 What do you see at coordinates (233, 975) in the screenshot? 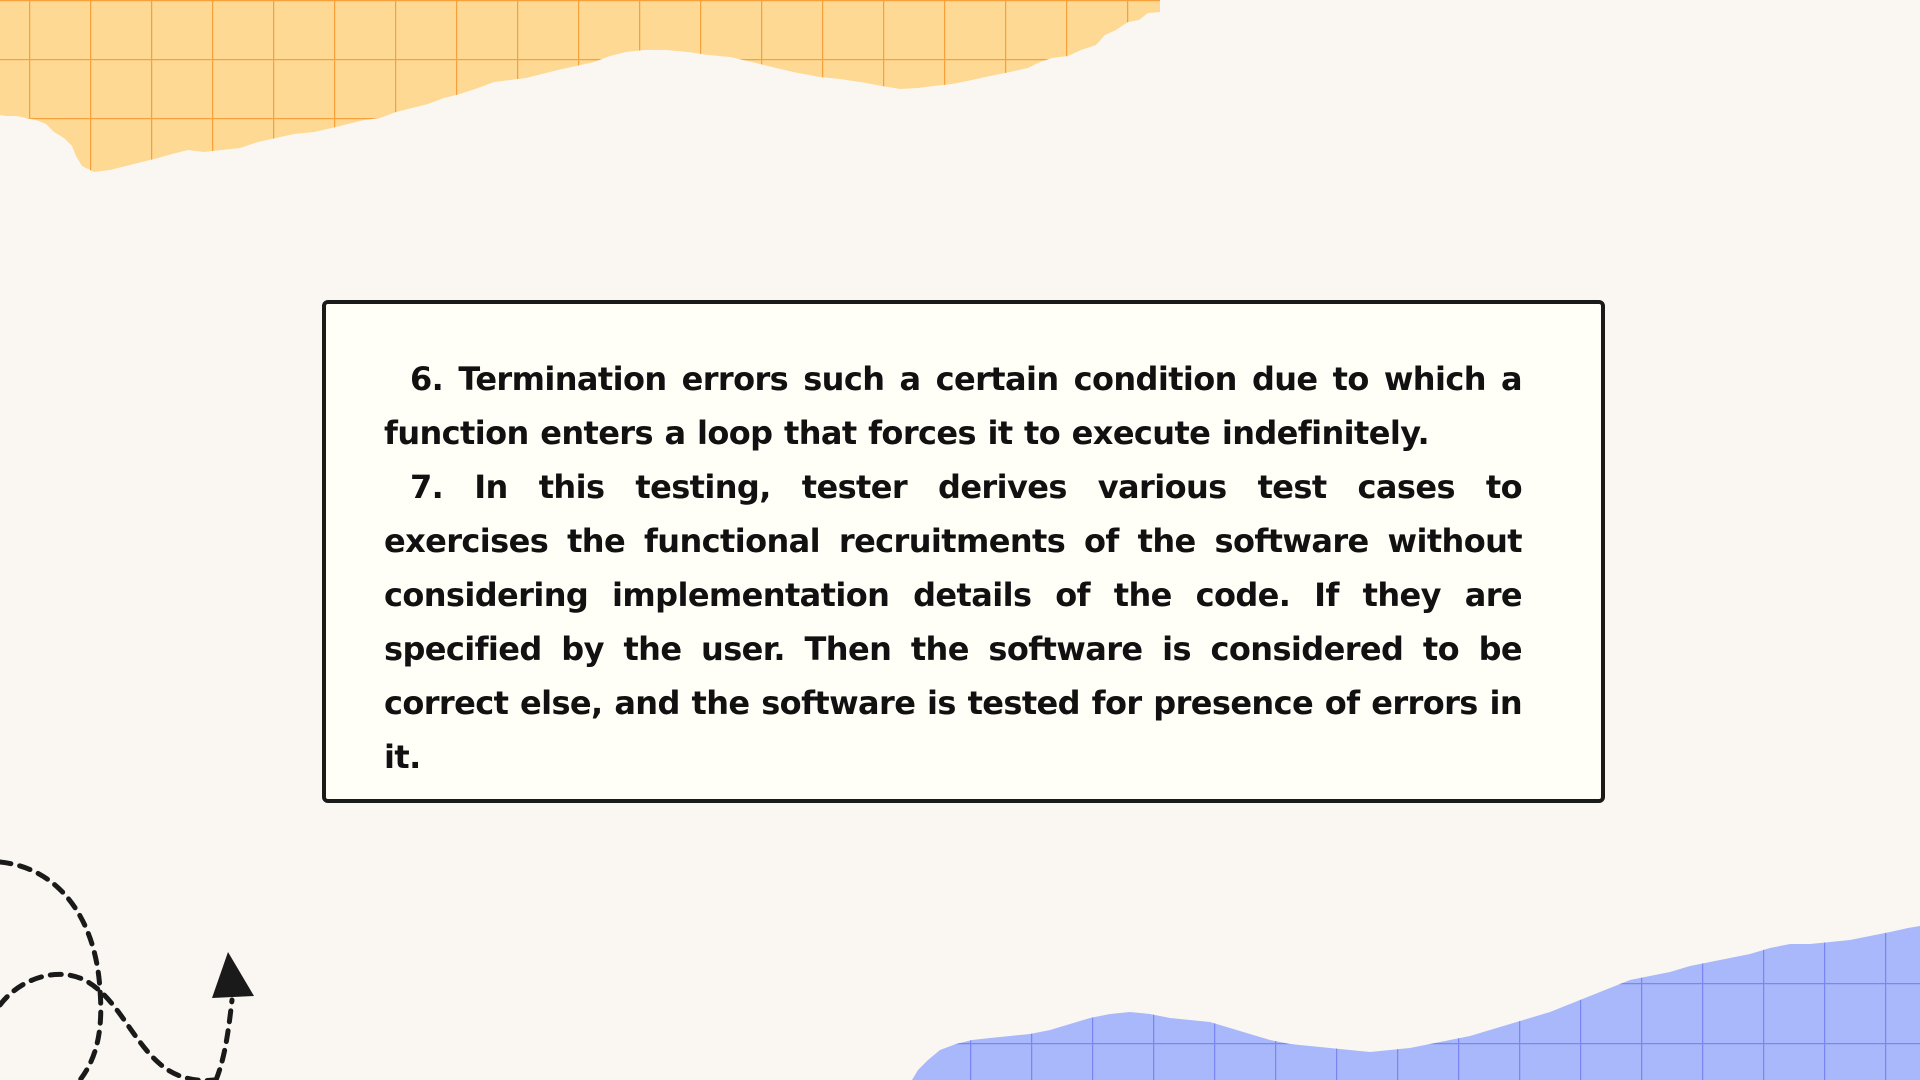
I see `arrow-head-icon` at bounding box center [233, 975].